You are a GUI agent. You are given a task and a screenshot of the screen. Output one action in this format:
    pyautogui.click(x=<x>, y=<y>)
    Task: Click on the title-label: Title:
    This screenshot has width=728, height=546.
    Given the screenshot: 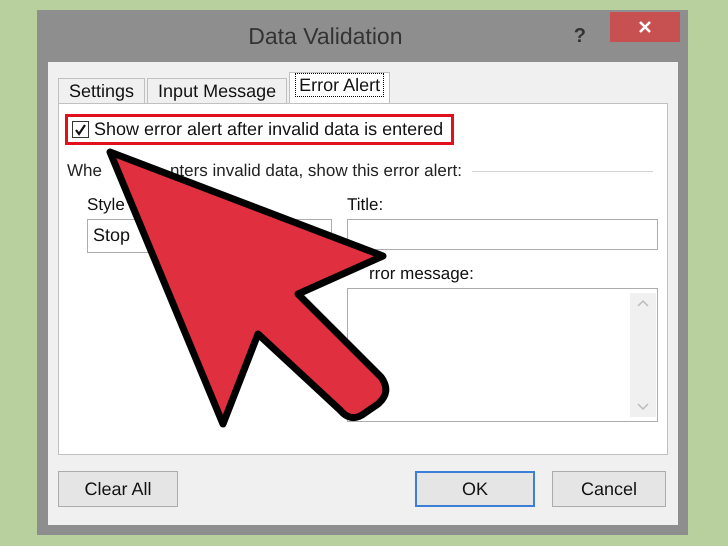 What is the action you would take?
    pyautogui.click(x=365, y=205)
    